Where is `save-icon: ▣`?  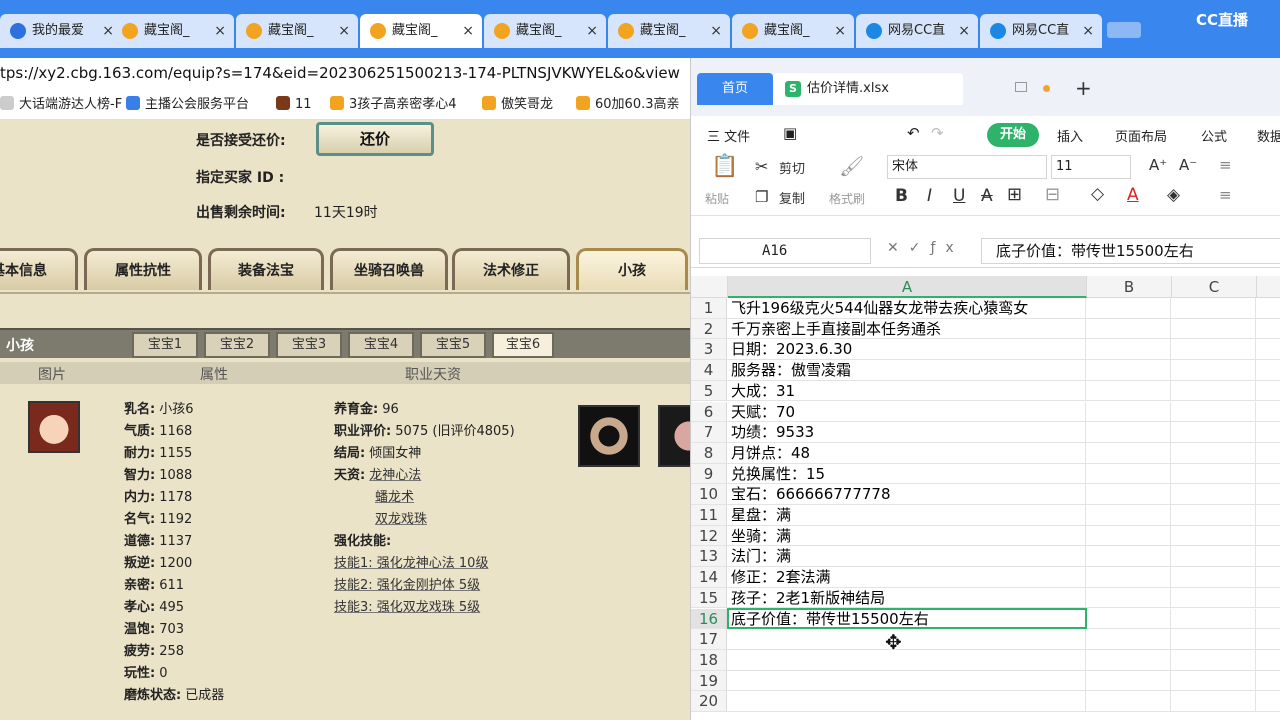
save-icon: ▣ is located at coordinates (790, 133).